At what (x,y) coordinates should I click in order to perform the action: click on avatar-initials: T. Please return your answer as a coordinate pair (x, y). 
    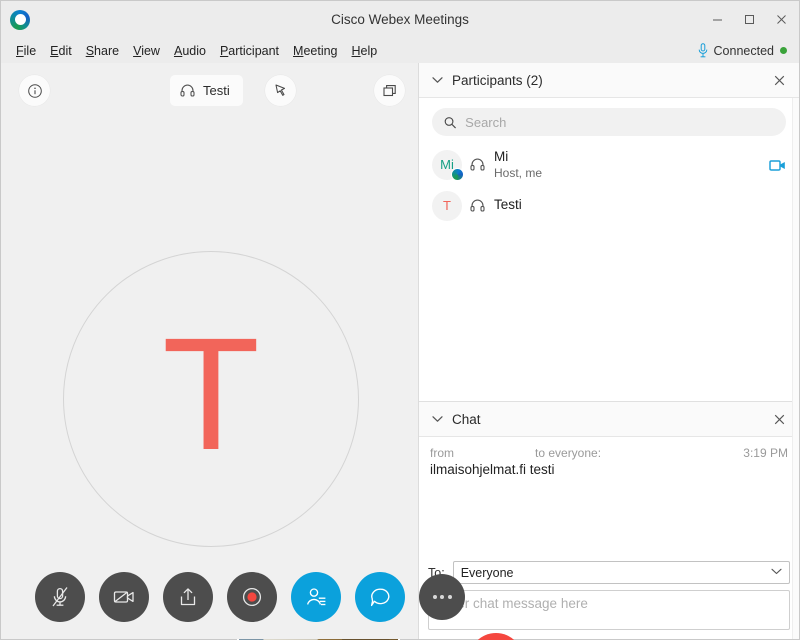
    Looking at the image, I should click on (447, 206).